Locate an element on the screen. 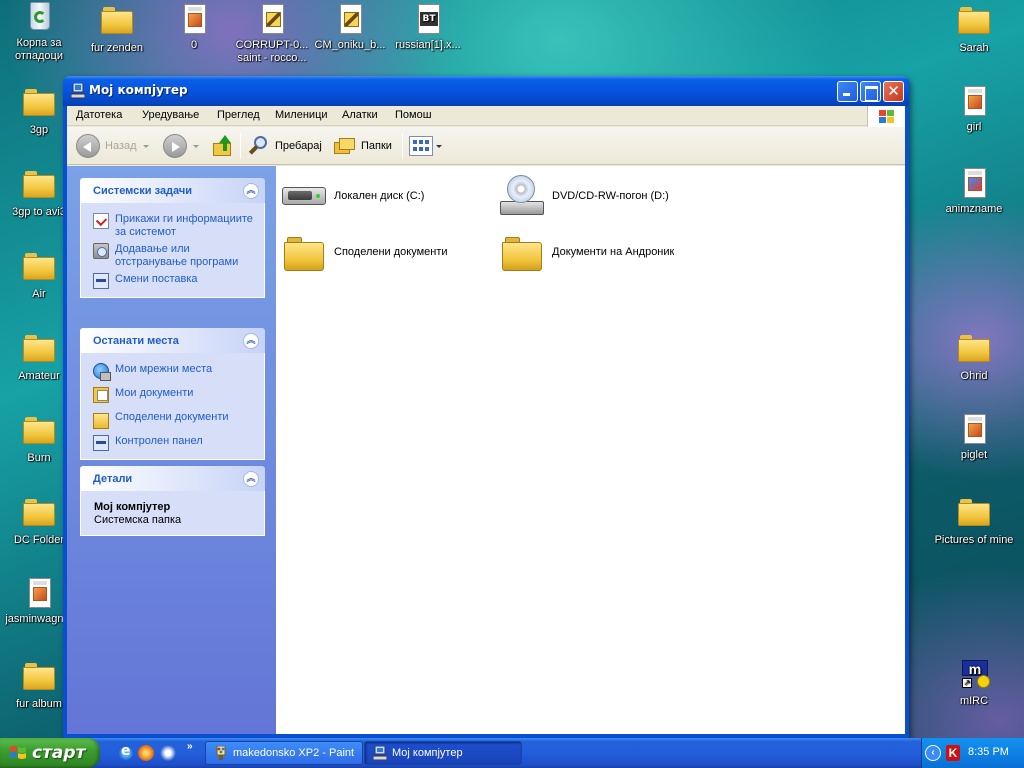 This screenshot has height=768, width=1024. desktop-icon-animzname: animzname is located at coordinates (974, 192).